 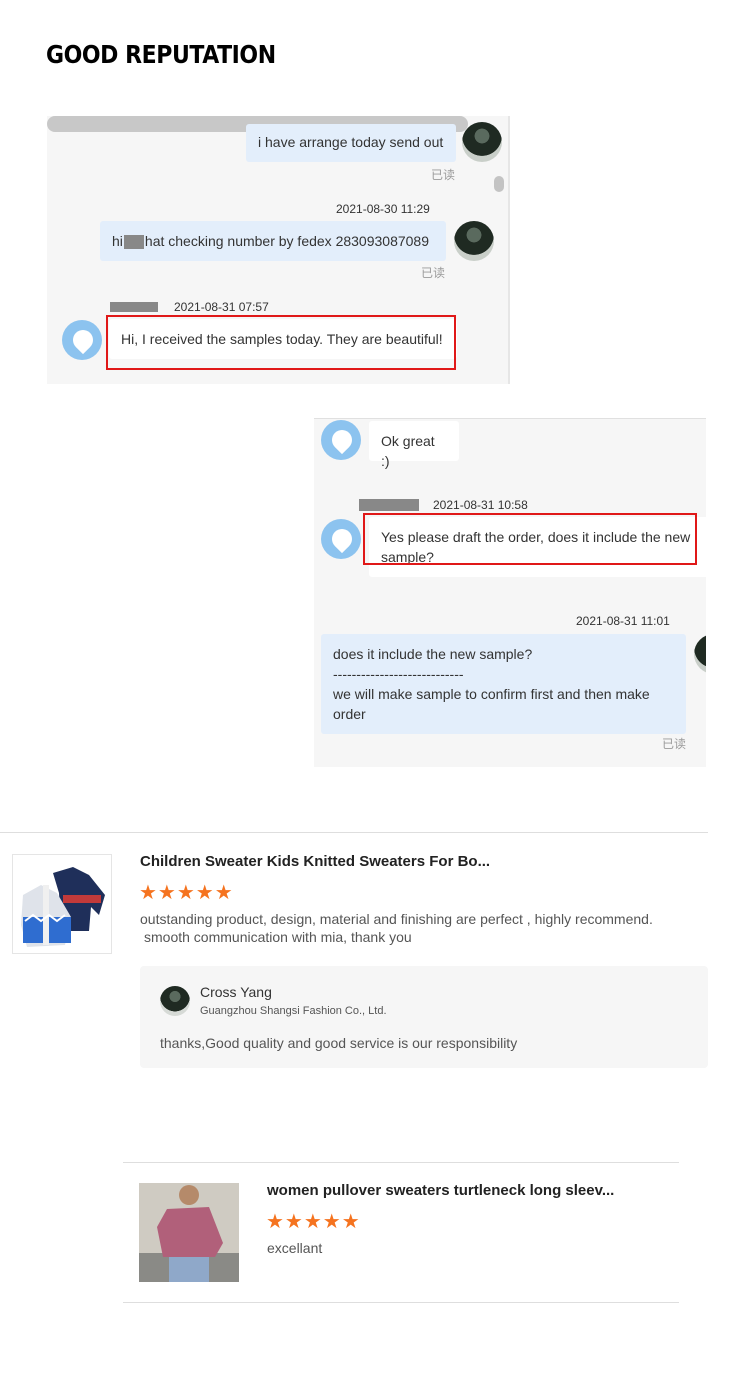 I want to click on message-timestamp: 2021-08-30 11:29, so click(x=383, y=209).